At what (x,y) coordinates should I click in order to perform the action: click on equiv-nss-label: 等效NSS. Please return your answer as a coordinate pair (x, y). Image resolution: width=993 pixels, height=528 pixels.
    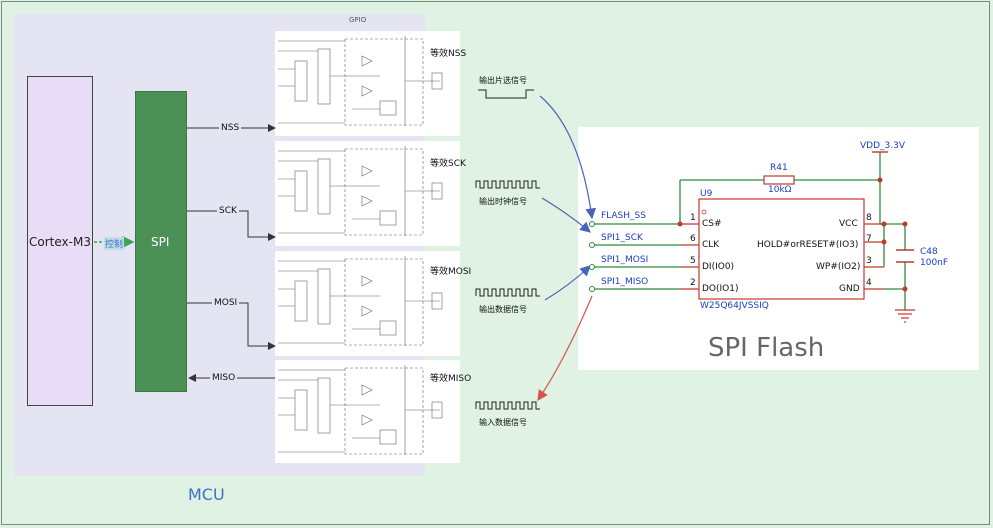
    Looking at the image, I should click on (448, 54).